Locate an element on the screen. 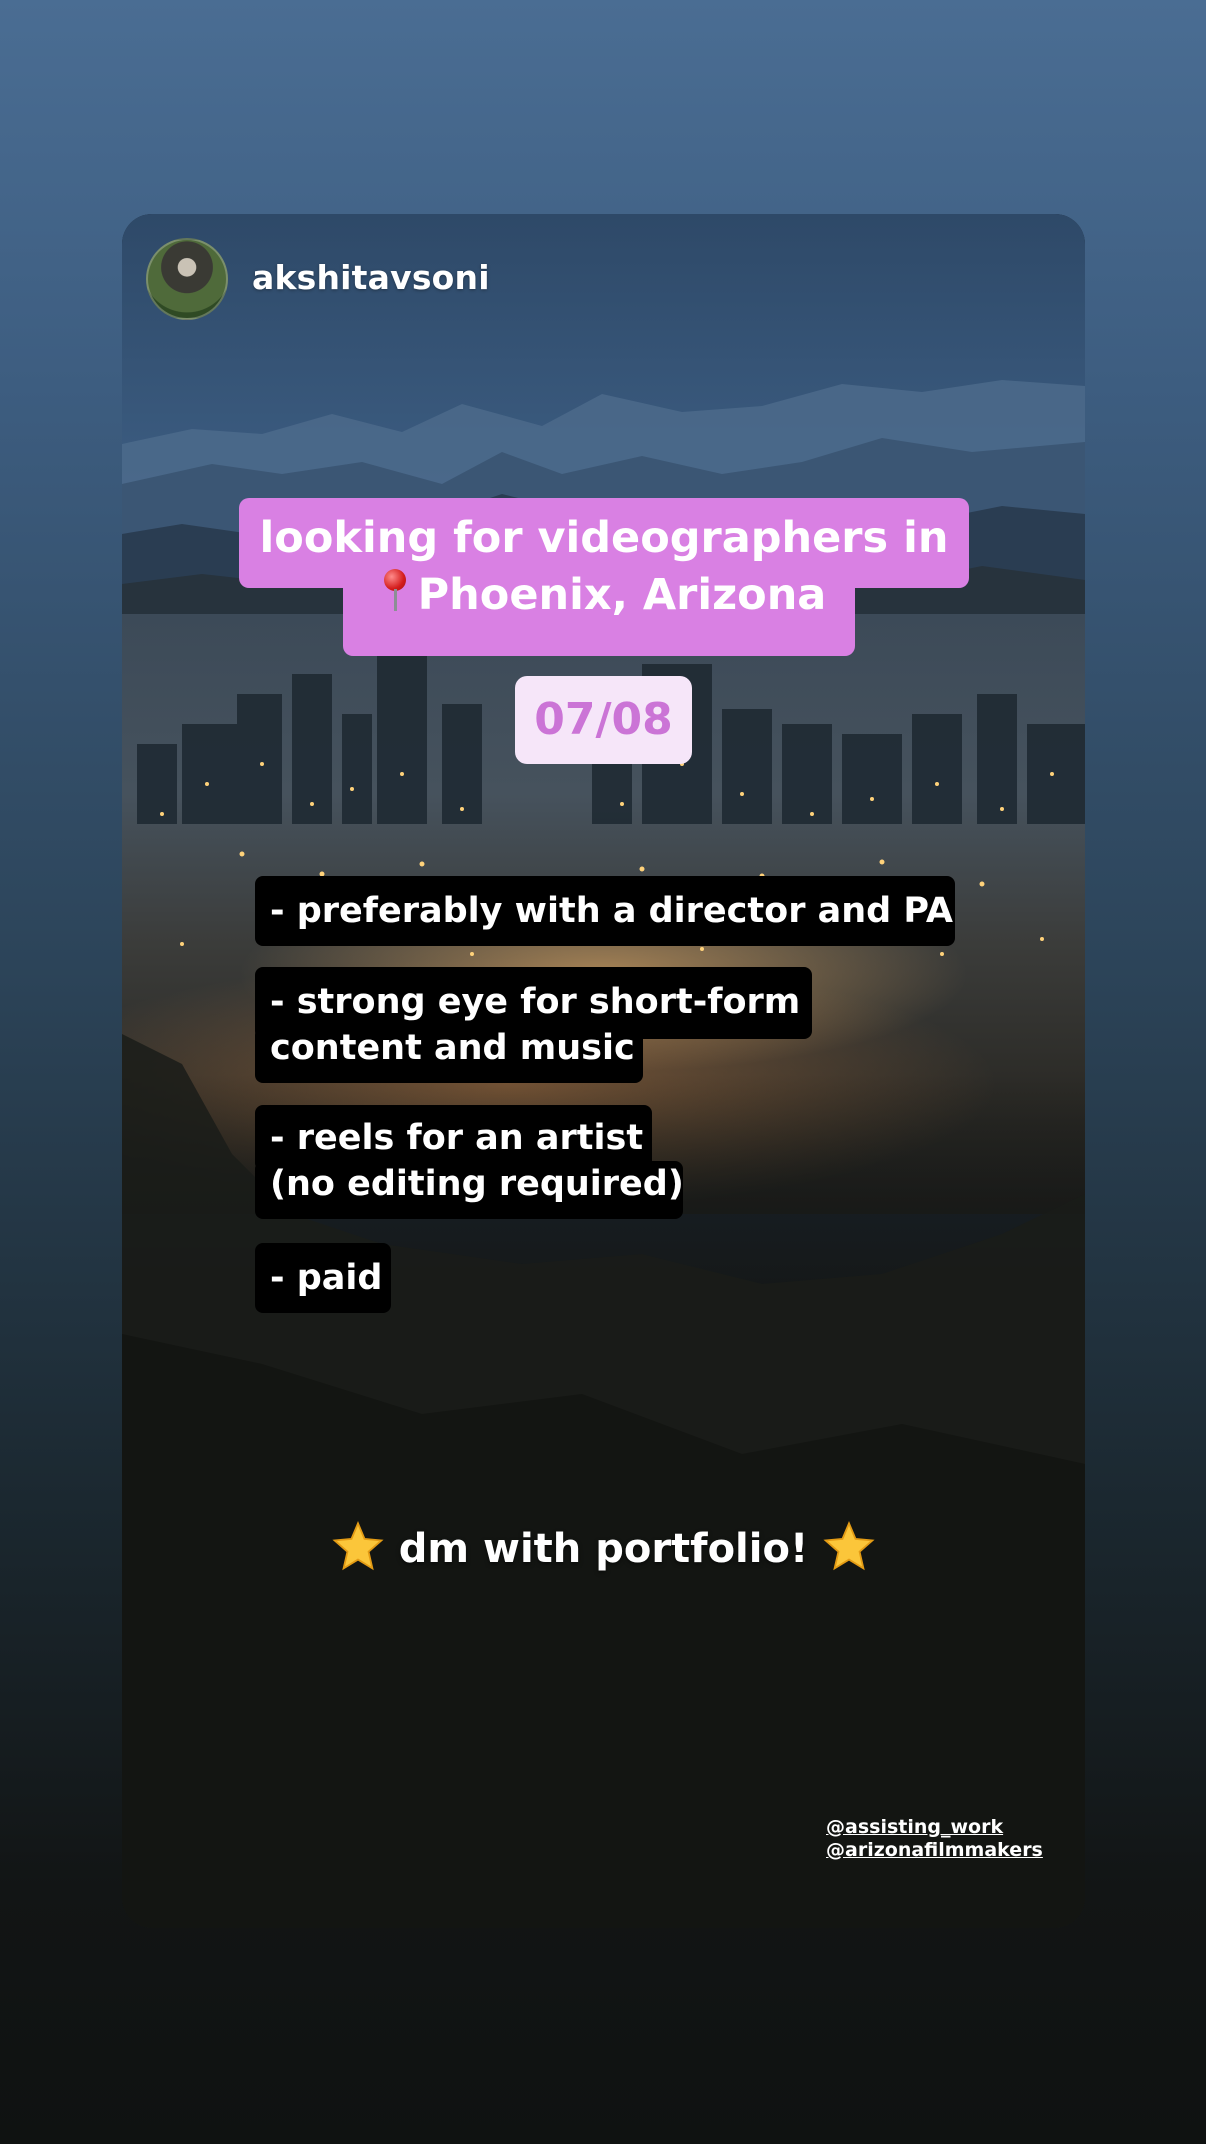 Image resolution: width=1206 pixels, height=2144 pixels. date-label: 07/08 is located at coordinates (603, 720).